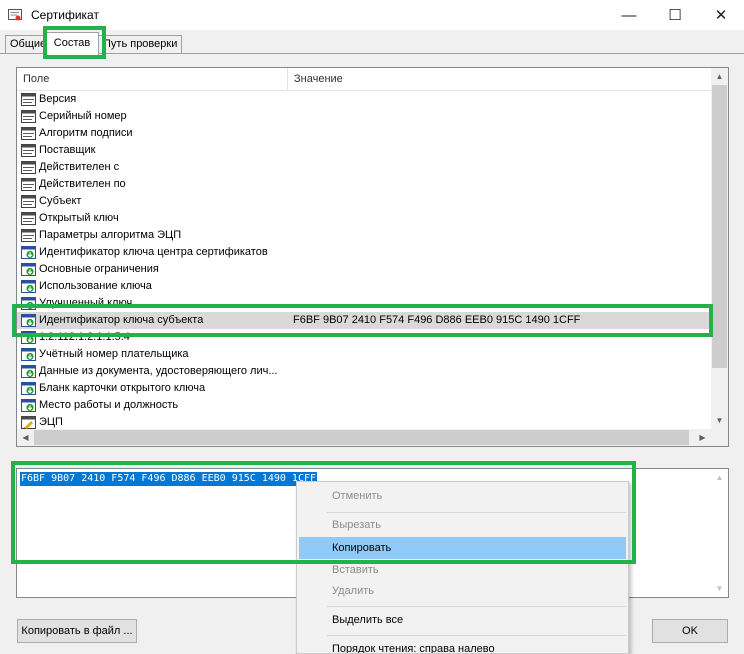  I want to click on list-row: Поставщик, so click(364, 150).